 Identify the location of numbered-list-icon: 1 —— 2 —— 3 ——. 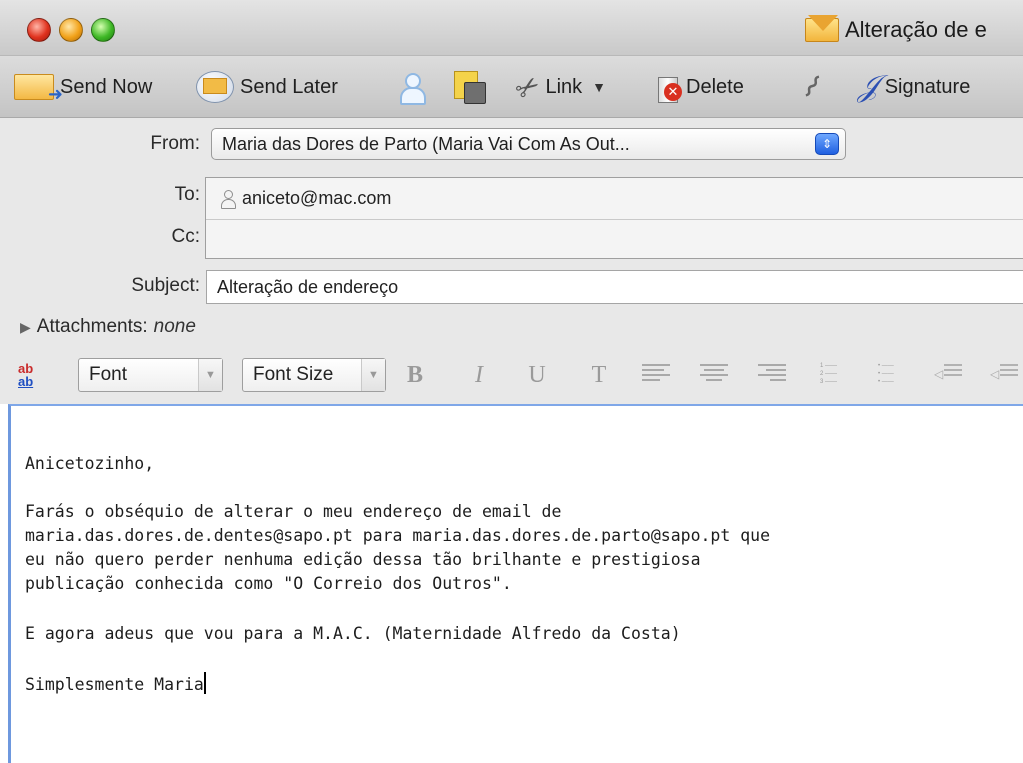
(834, 375).